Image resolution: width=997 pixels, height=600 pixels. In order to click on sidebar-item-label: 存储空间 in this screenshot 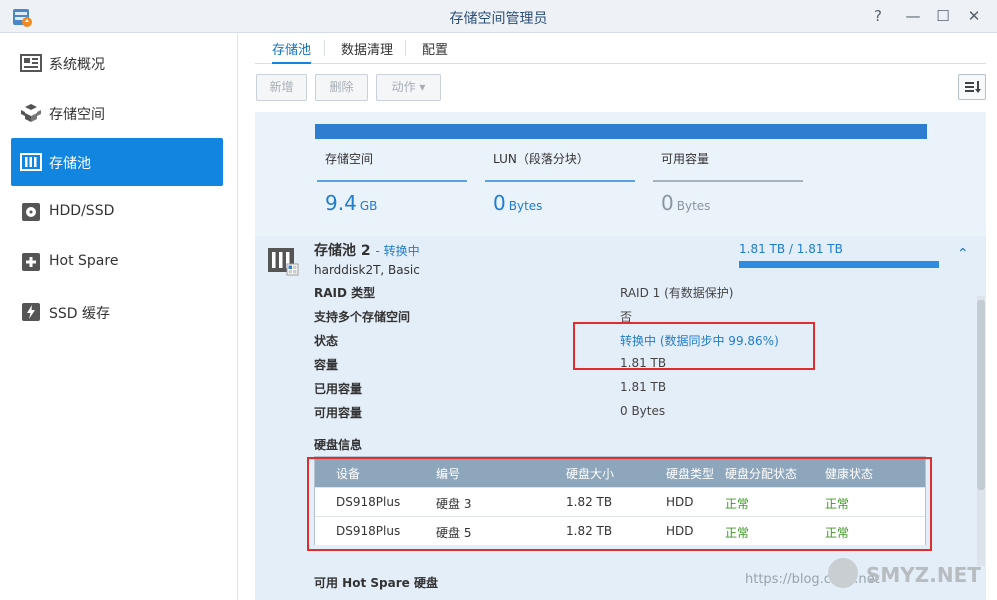, I will do `click(77, 115)`.